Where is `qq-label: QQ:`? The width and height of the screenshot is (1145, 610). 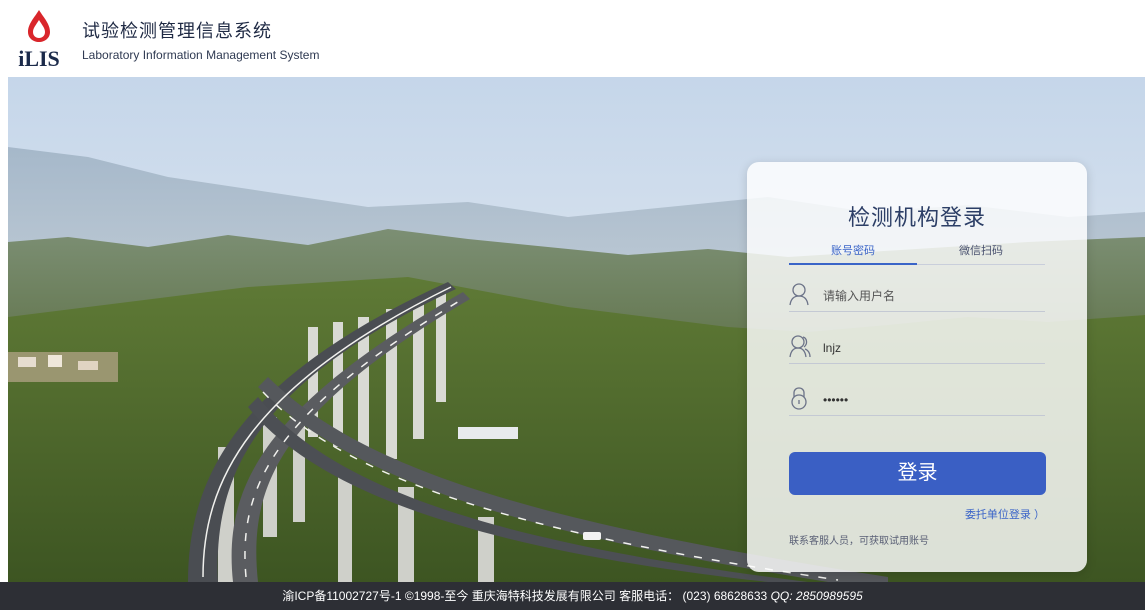
qq-label: QQ: is located at coordinates (781, 596).